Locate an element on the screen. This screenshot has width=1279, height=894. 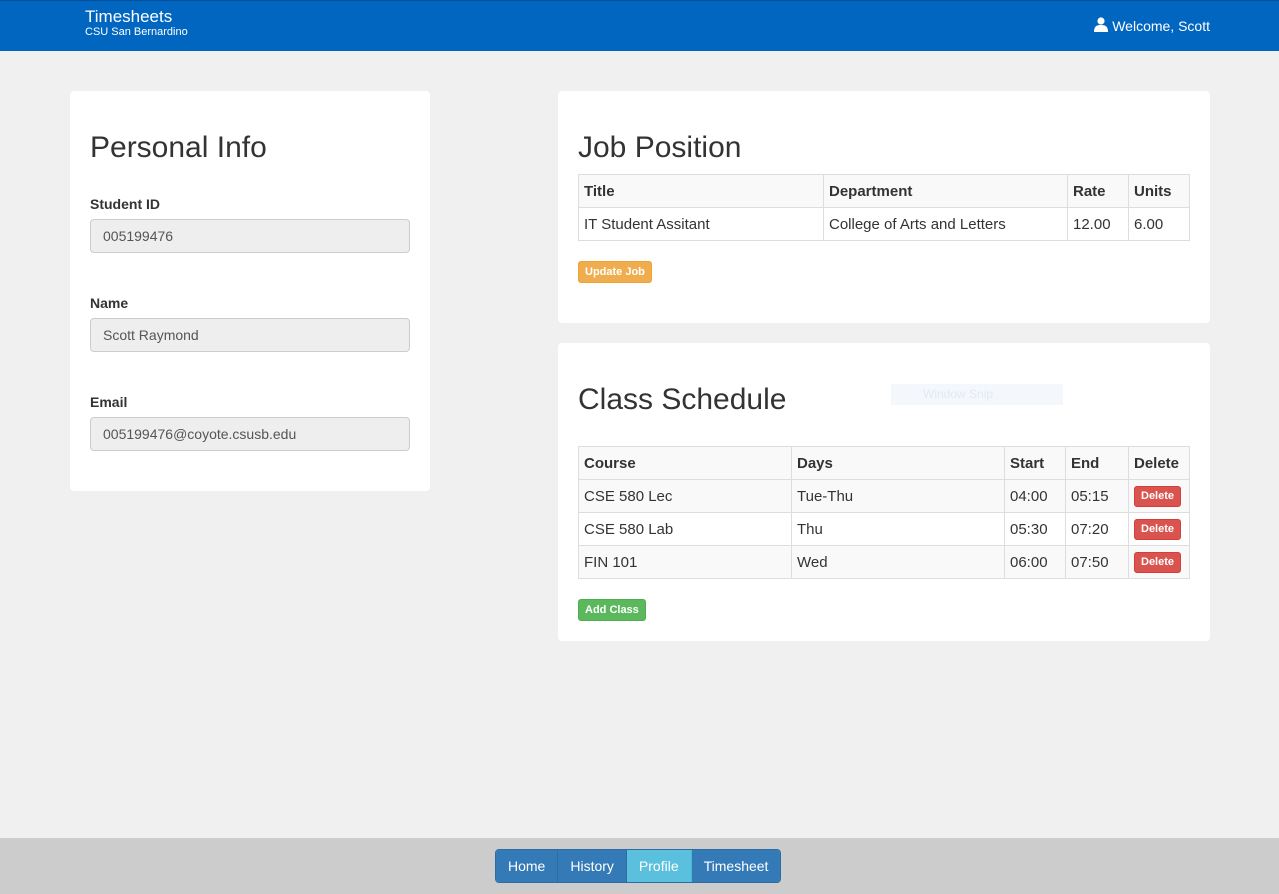
course-cell: CSE 580 Lec is located at coordinates (685, 496).